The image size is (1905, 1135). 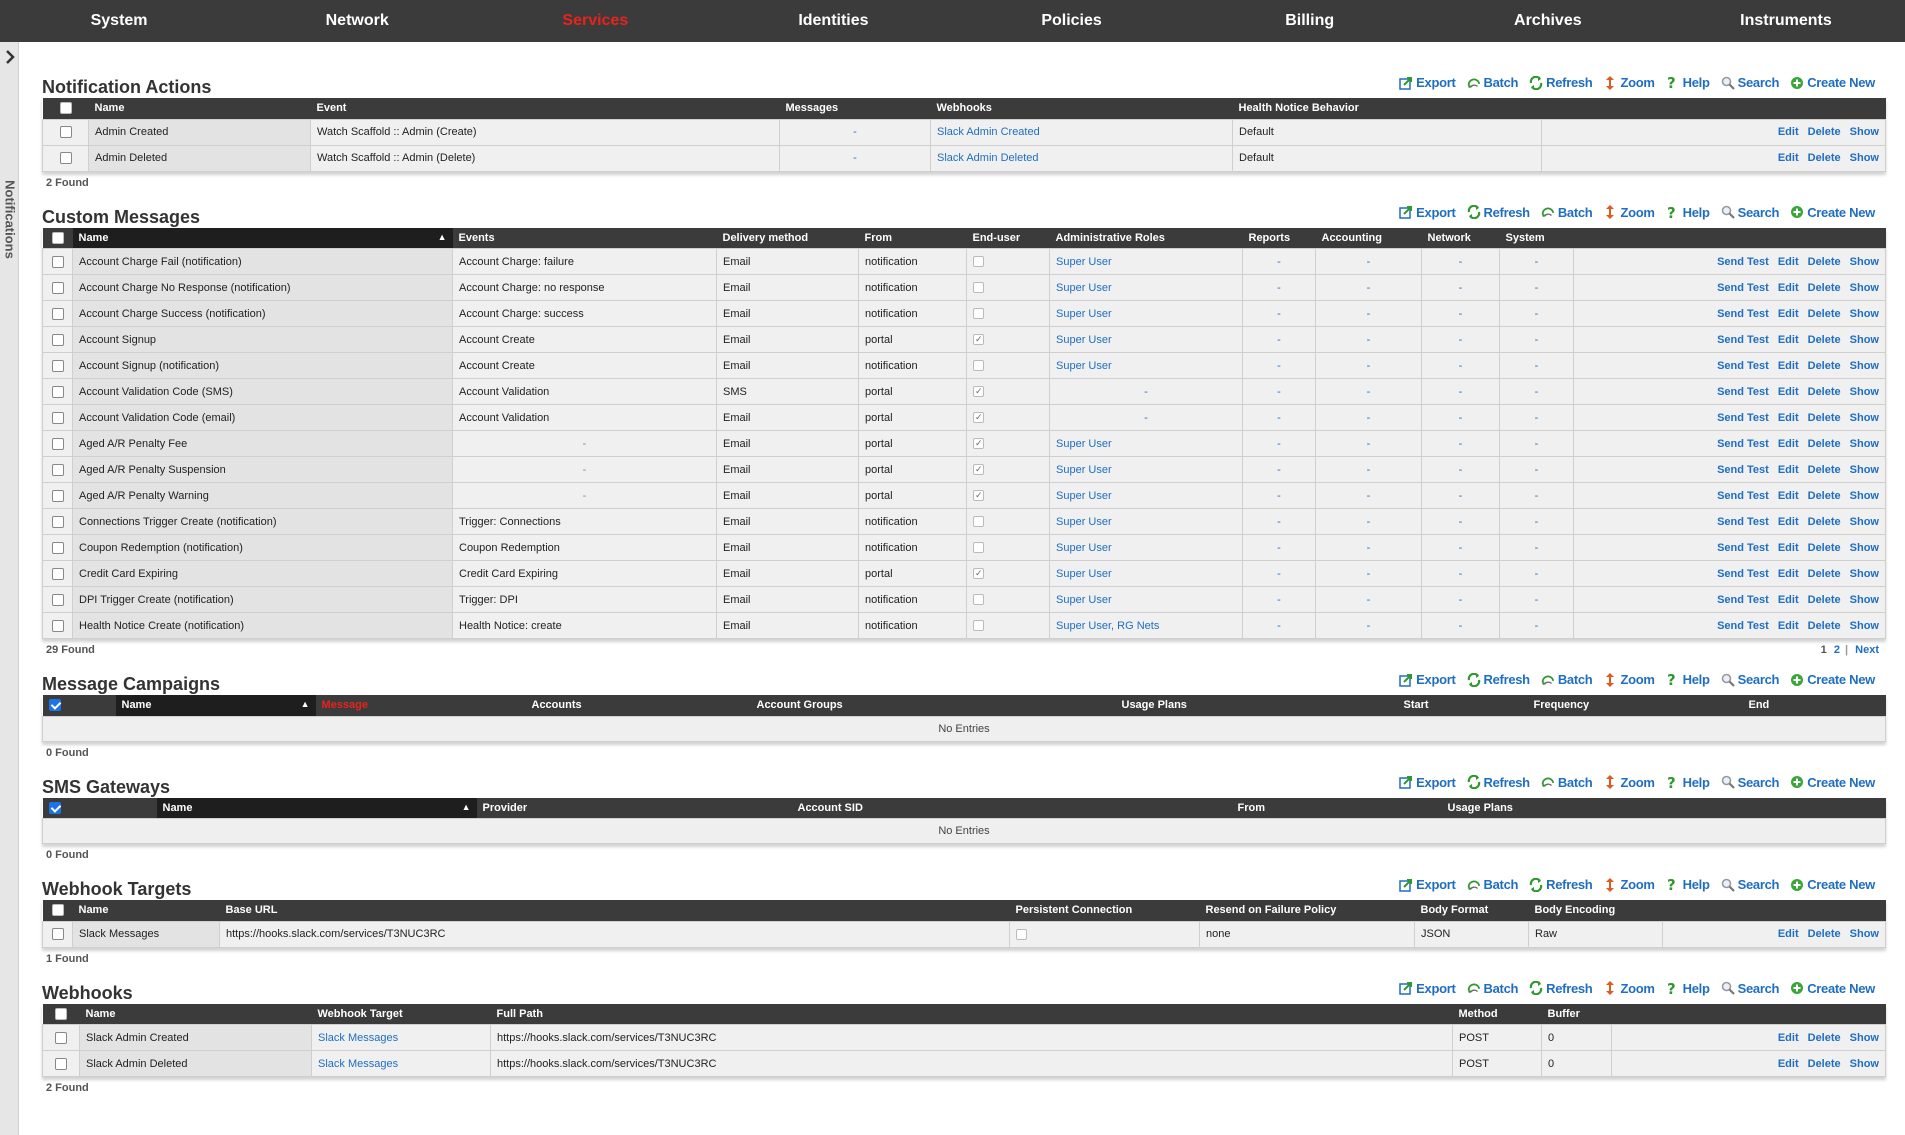 I want to click on nav-archives: Archives, so click(x=1548, y=21).